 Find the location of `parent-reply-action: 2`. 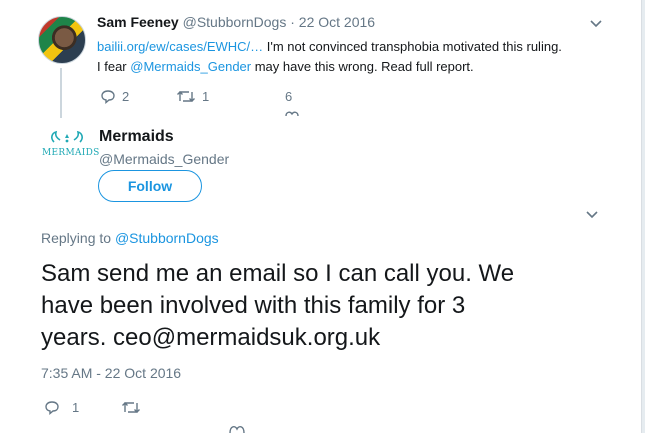

parent-reply-action: 2 is located at coordinates (114, 96).